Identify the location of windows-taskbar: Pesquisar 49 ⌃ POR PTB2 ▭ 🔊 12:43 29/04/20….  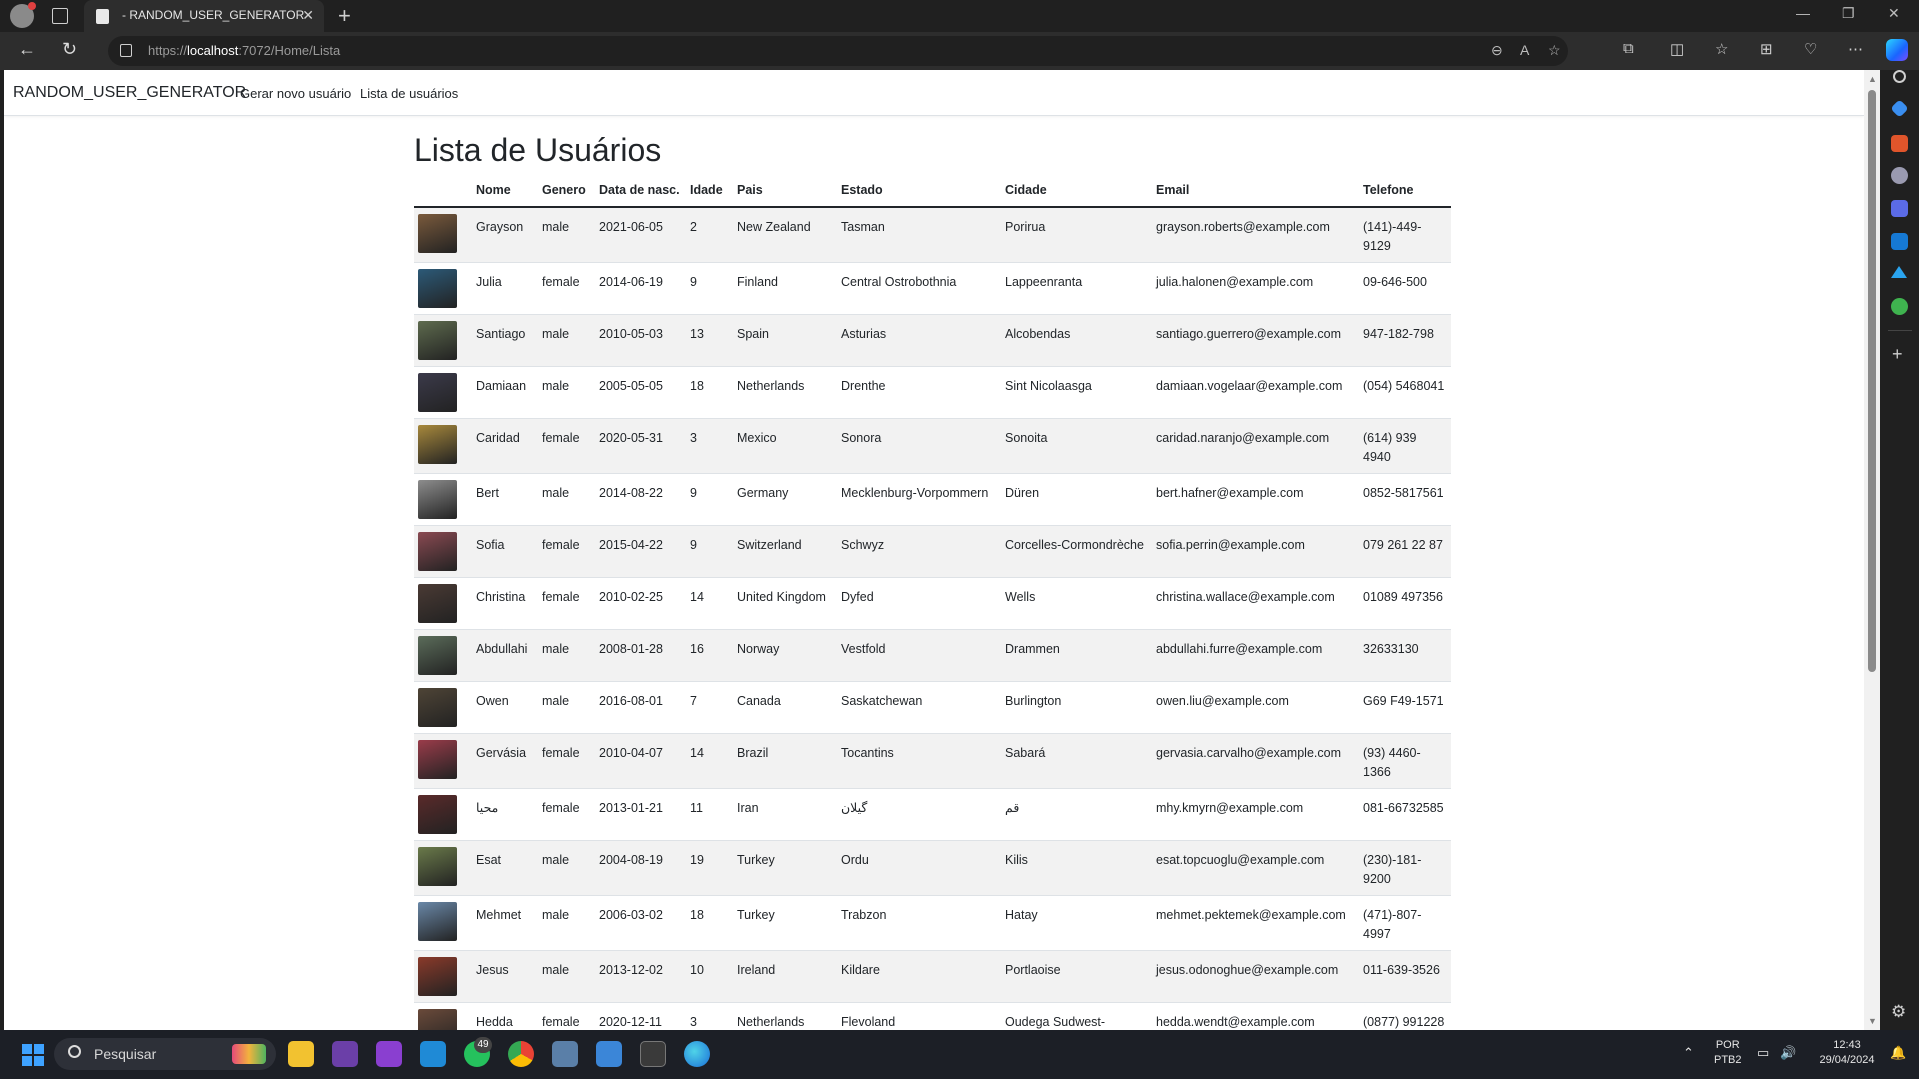
(959, 1054).